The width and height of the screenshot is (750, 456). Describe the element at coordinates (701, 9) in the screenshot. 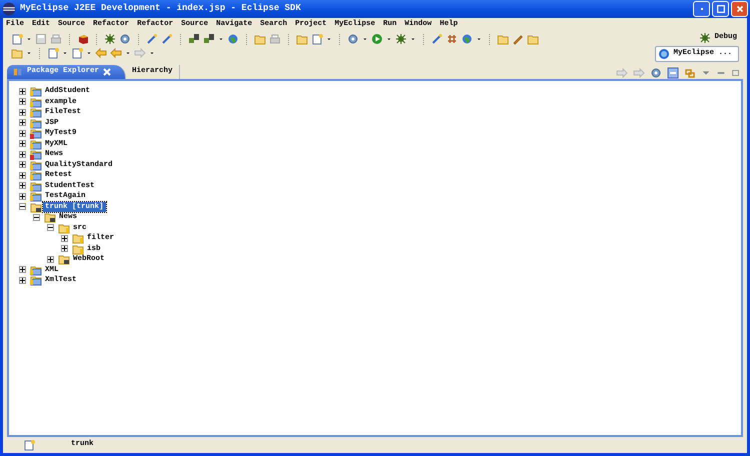

I see `minimize-button` at that location.